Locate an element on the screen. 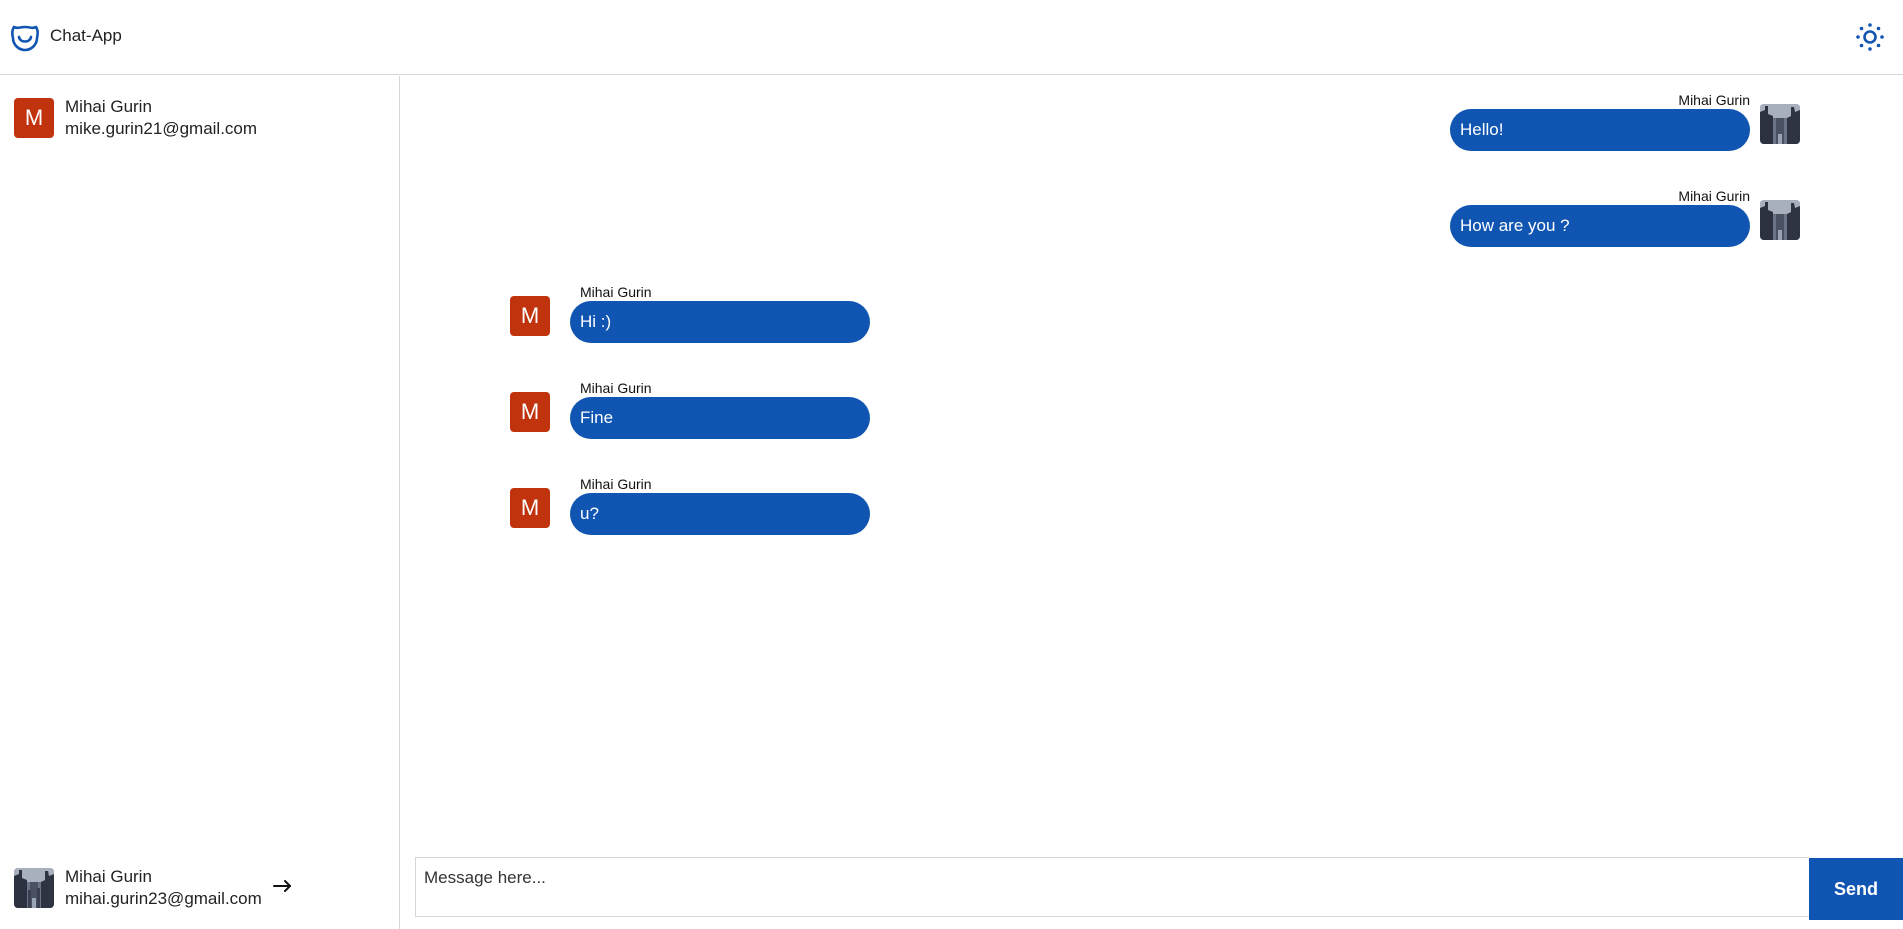 This screenshot has width=1903, height=929. contact-item: M Mihai Gurin mike.gurin21@gmail.com is located at coordinates (199, 118).